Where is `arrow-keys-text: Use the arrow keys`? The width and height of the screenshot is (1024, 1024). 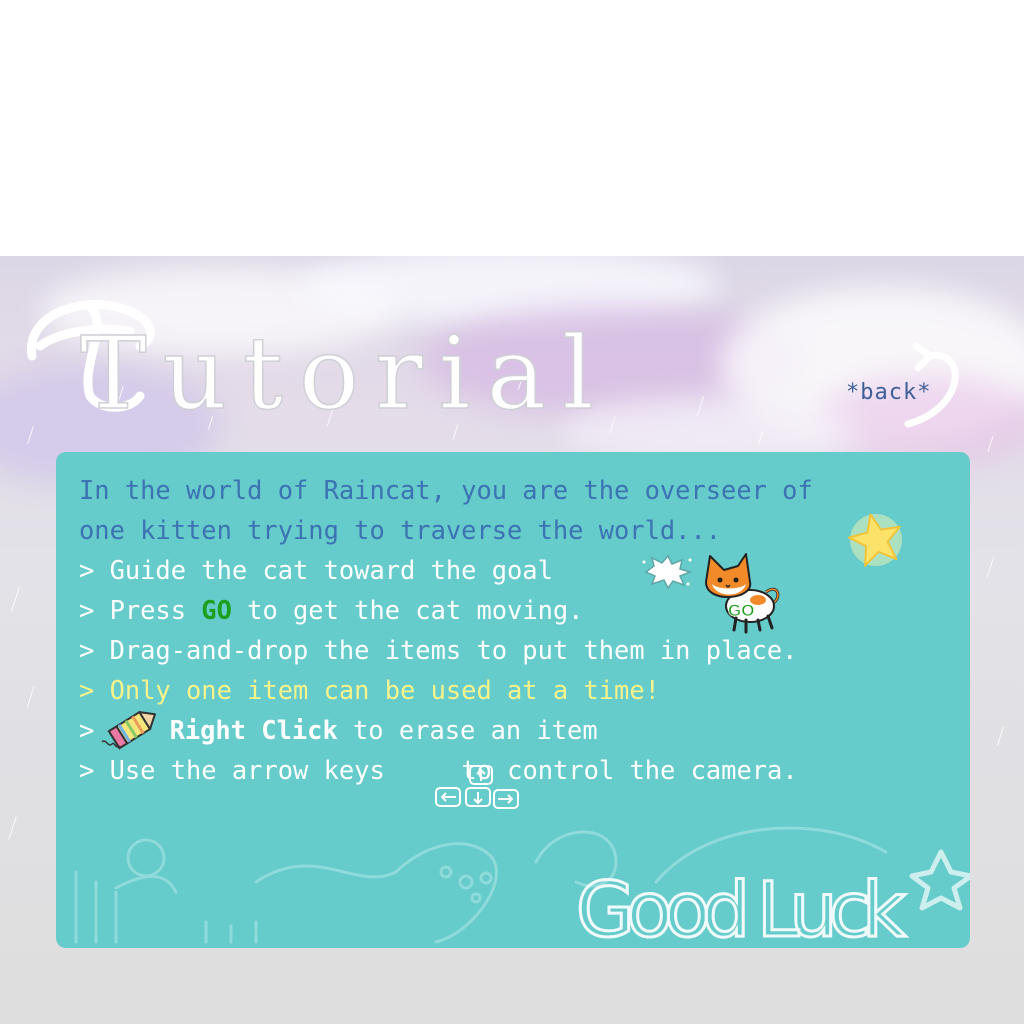 arrow-keys-text: Use the arrow keys is located at coordinates (255, 770).